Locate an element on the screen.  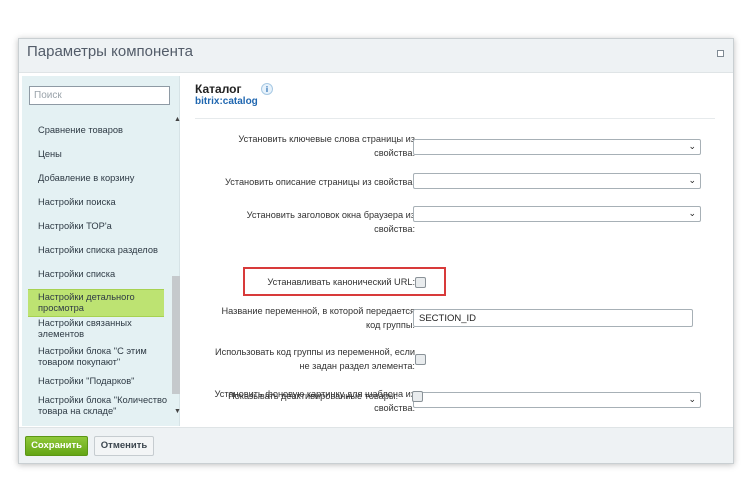
canonical-url-checkbox is located at coordinates (420, 282).